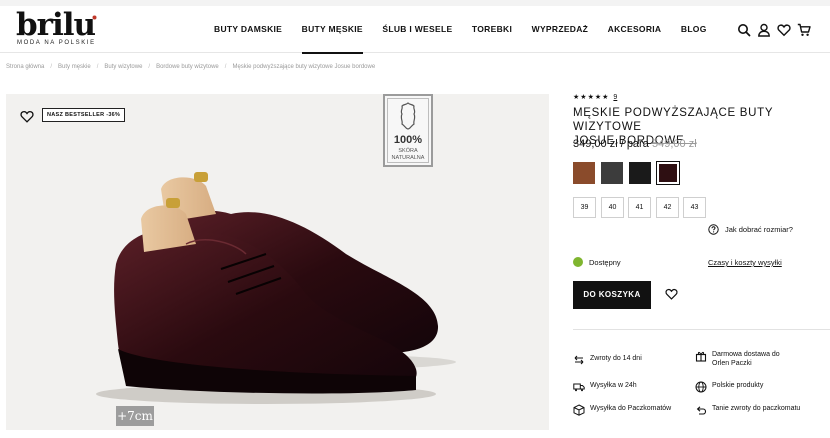  I want to click on size-guide-link: Jak dobrać rozmiar?, so click(750, 229).